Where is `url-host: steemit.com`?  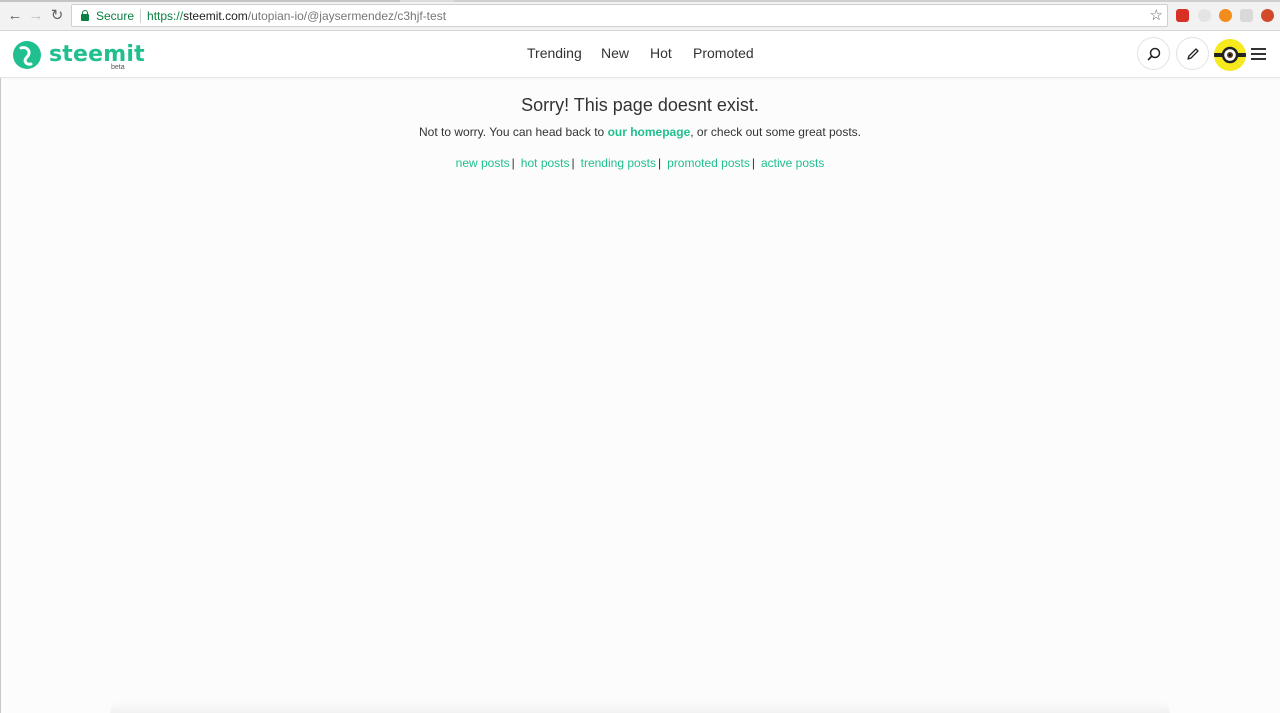 url-host: steemit.com is located at coordinates (215, 15).